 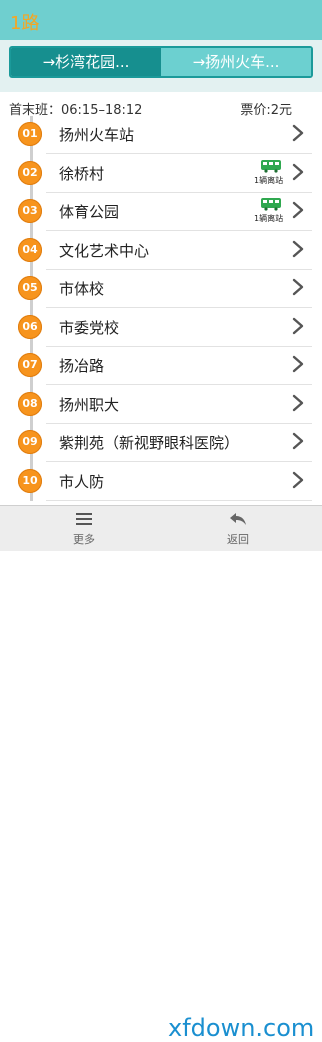 I want to click on stop-row: 04 文化艺术中心, so click(x=161, y=251).